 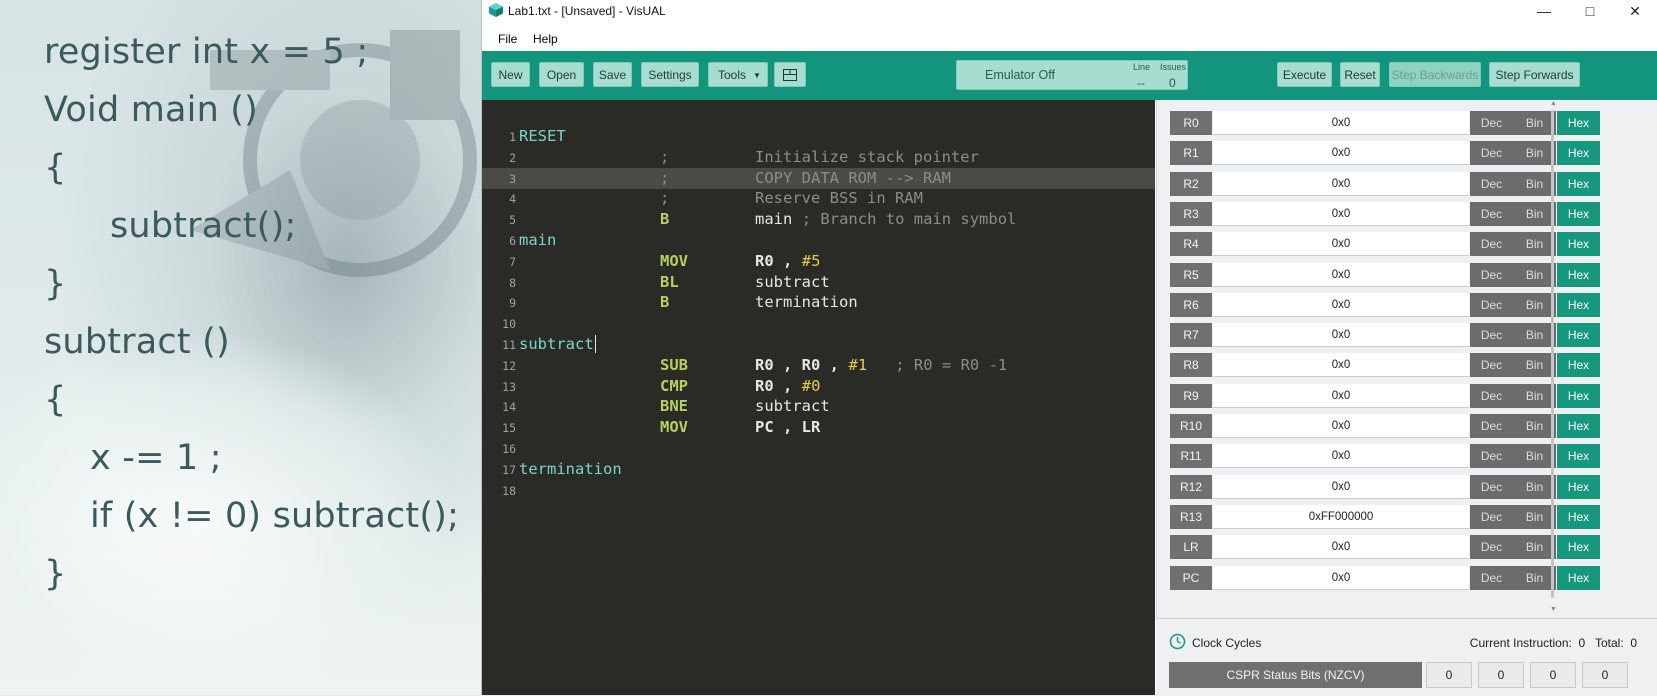 I want to click on code-line: 10, so click(x=818, y=323).